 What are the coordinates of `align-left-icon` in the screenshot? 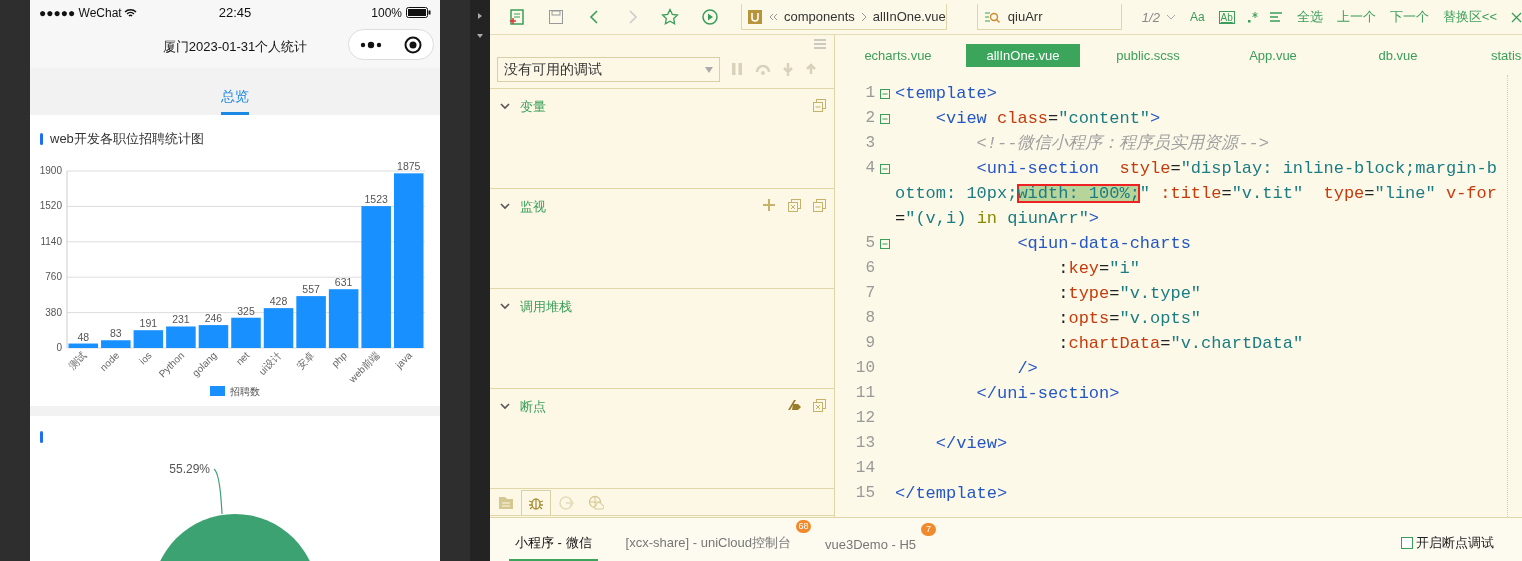 It's located at (1275, 17).